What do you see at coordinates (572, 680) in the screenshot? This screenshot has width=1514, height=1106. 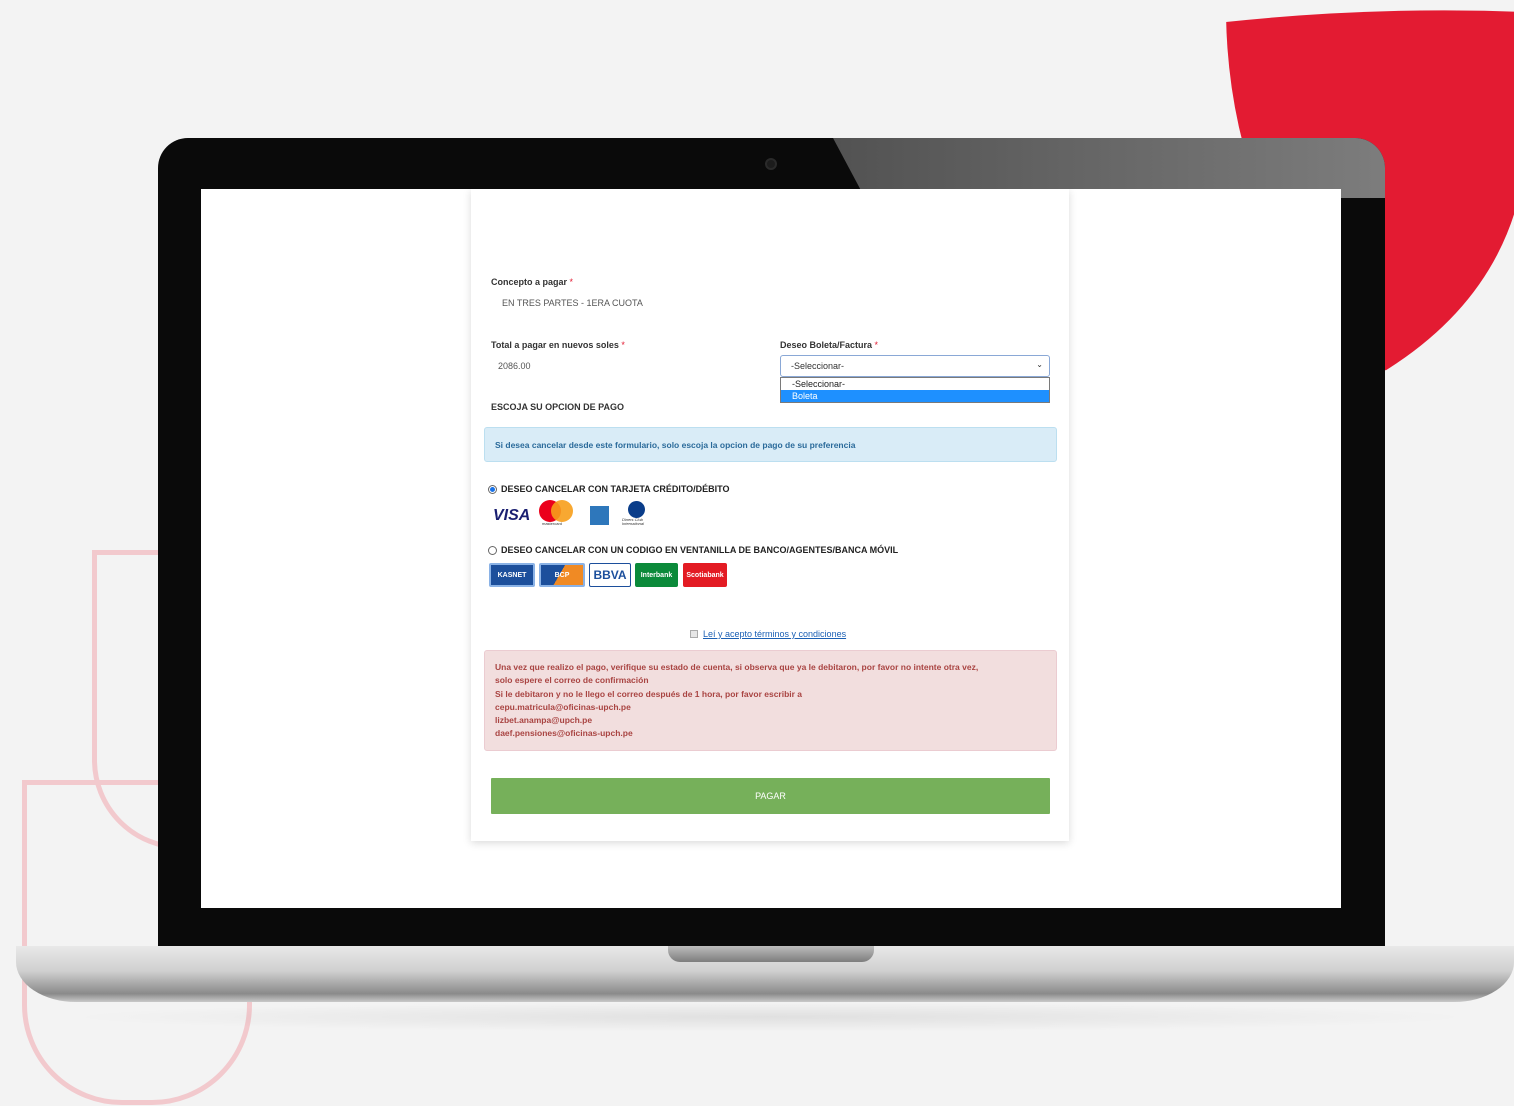 I see `alert-line: solo espere el correo de confirmación` at bounding box center [572, 680].